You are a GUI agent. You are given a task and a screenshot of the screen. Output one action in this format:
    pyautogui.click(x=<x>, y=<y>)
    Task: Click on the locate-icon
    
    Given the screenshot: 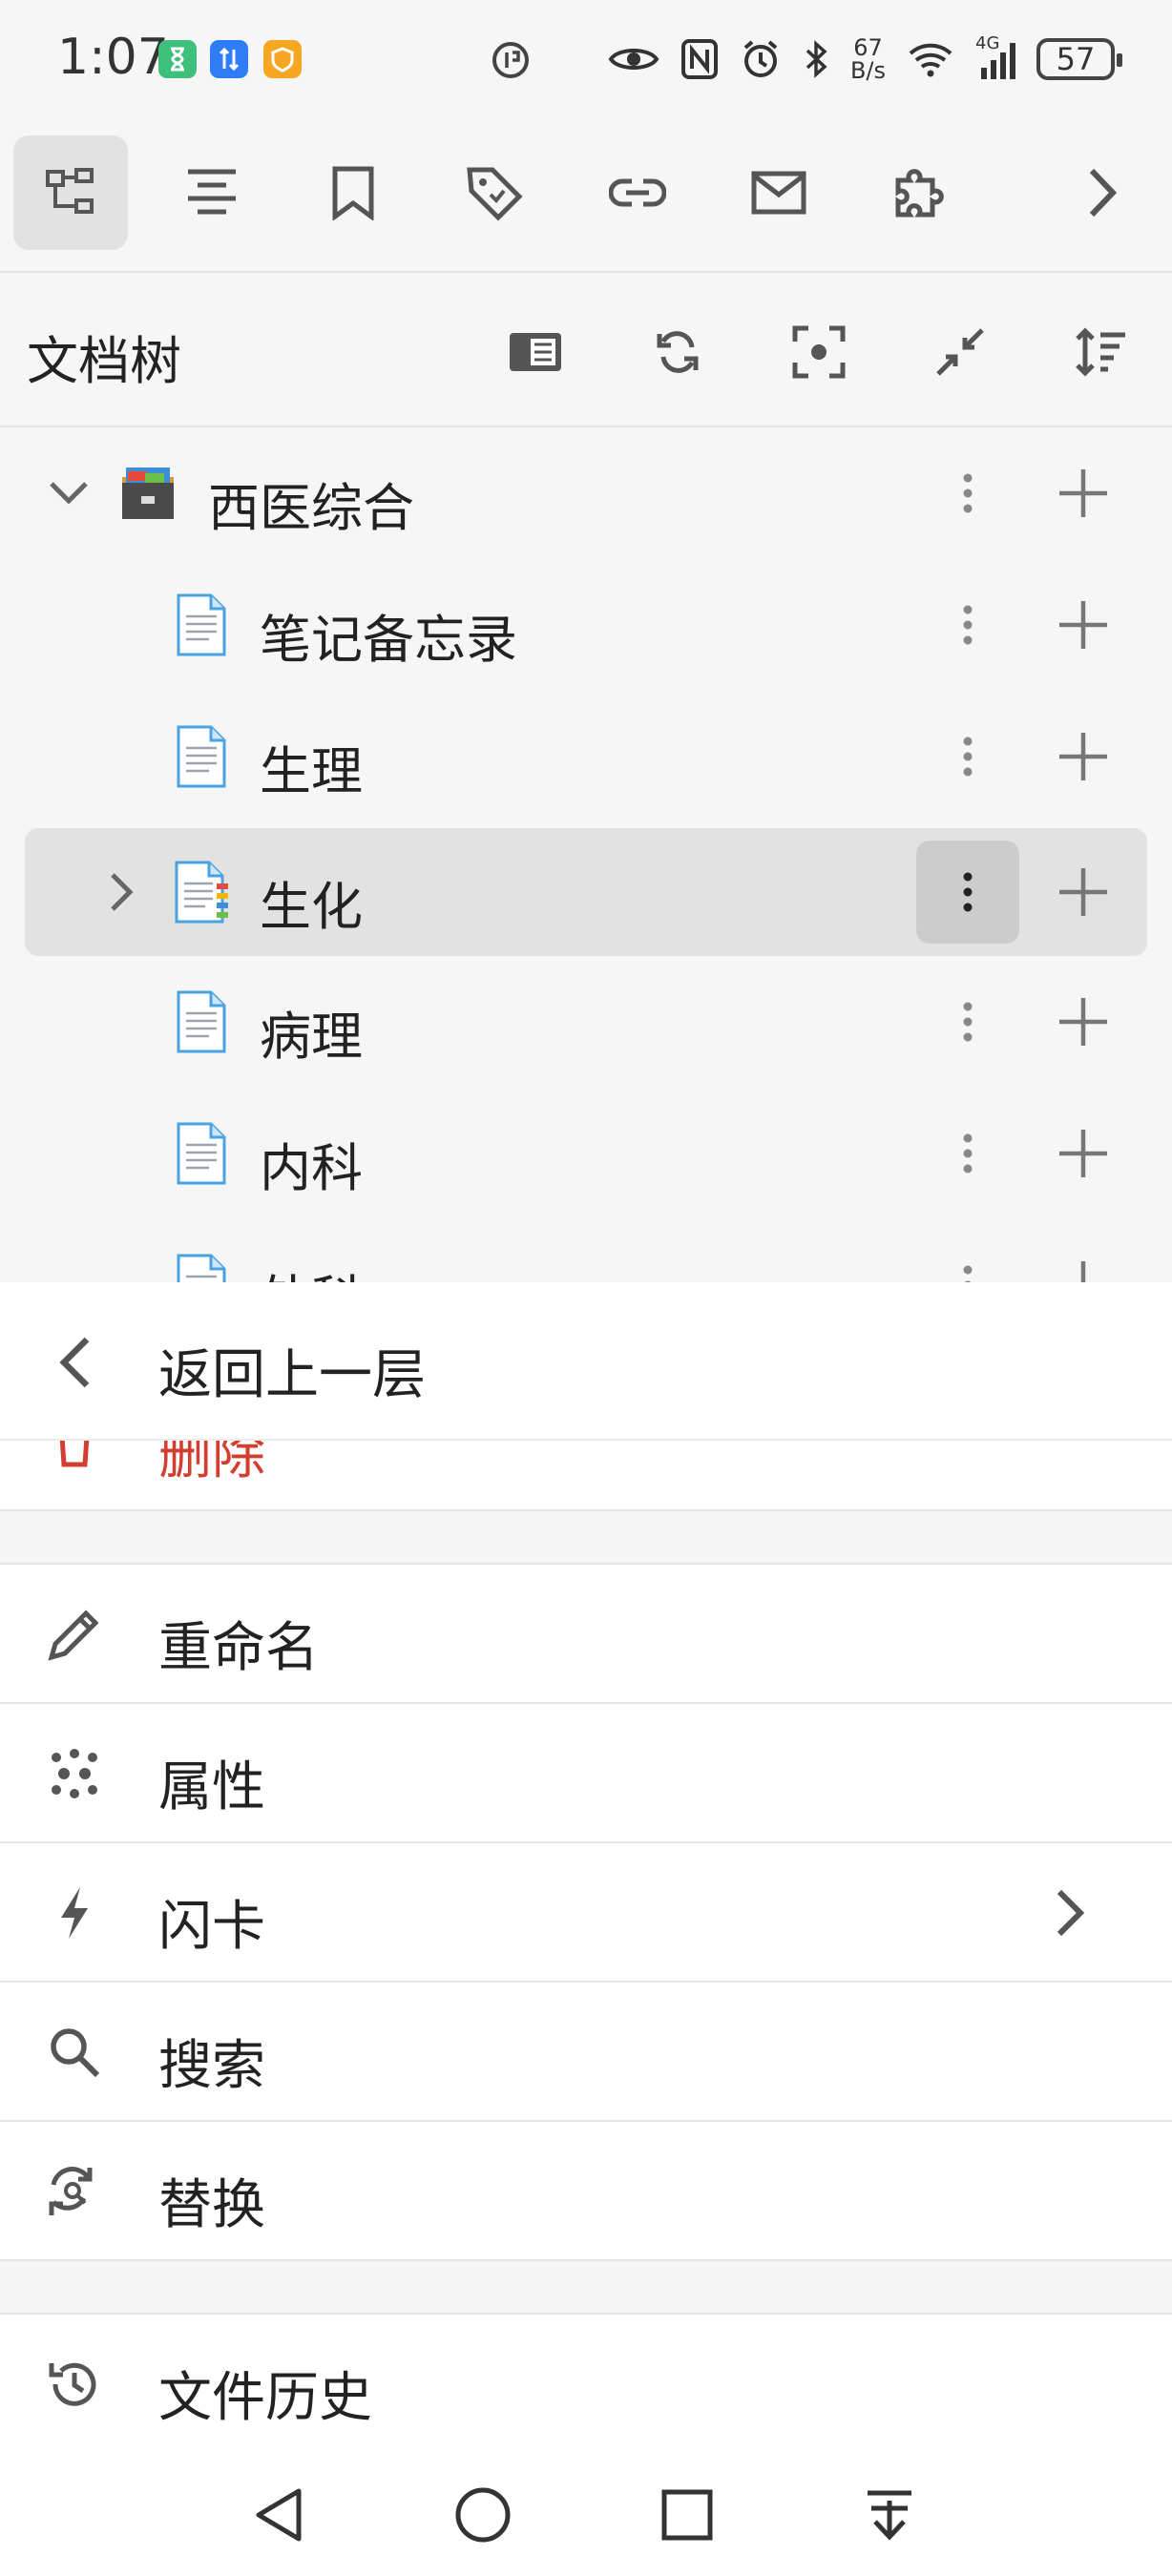 What is the action you would take?
    pyautogui.click(x=819, y=352)
    